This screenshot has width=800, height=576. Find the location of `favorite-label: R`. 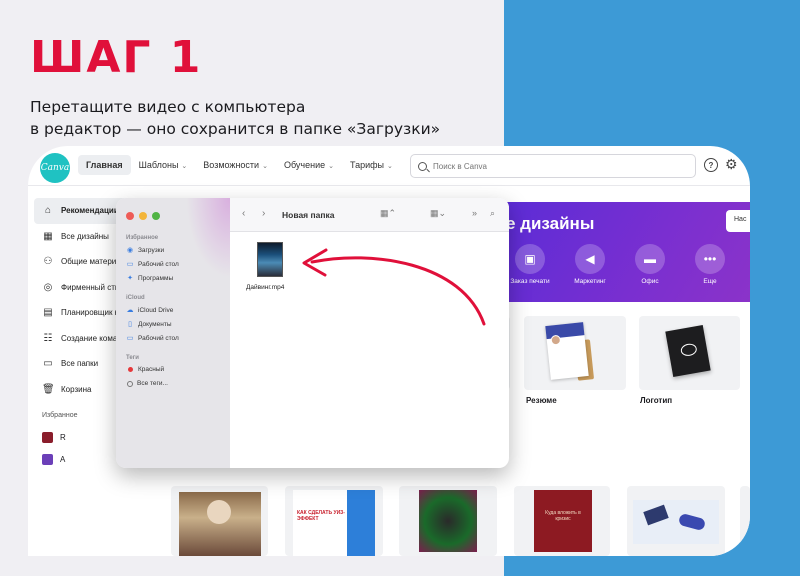

favorite-label: R is located at coordinates (63, 437).